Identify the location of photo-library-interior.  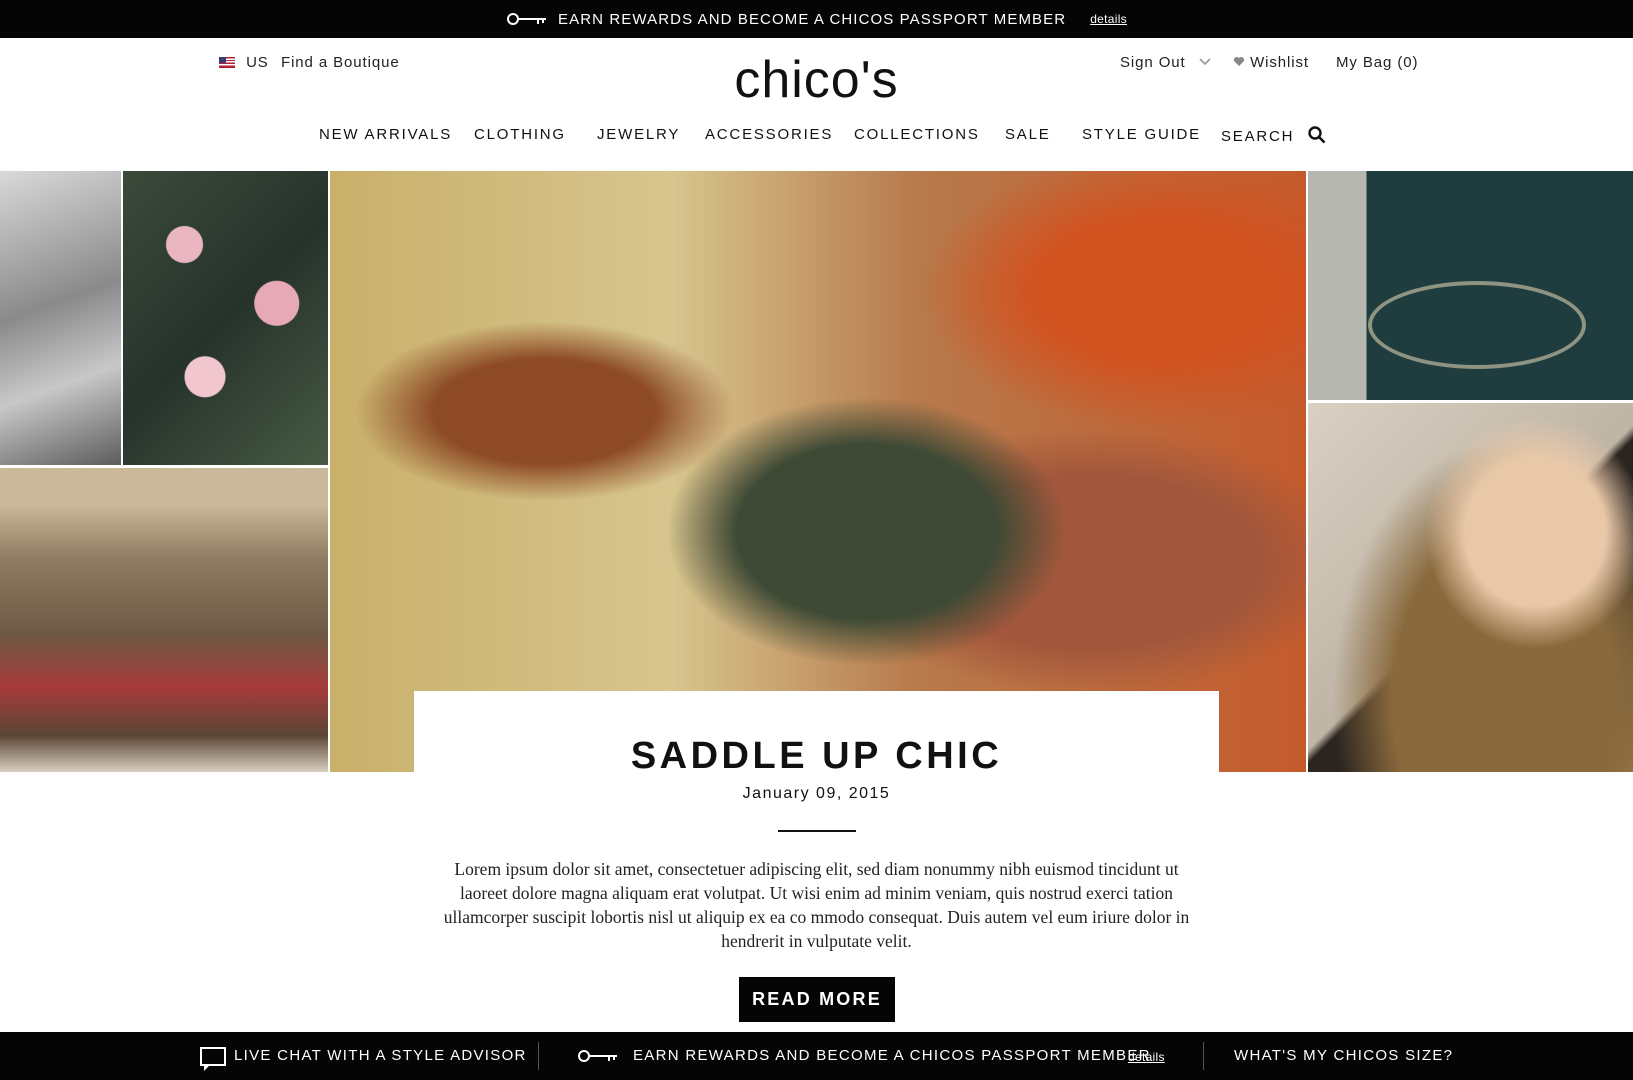
(164, 620).